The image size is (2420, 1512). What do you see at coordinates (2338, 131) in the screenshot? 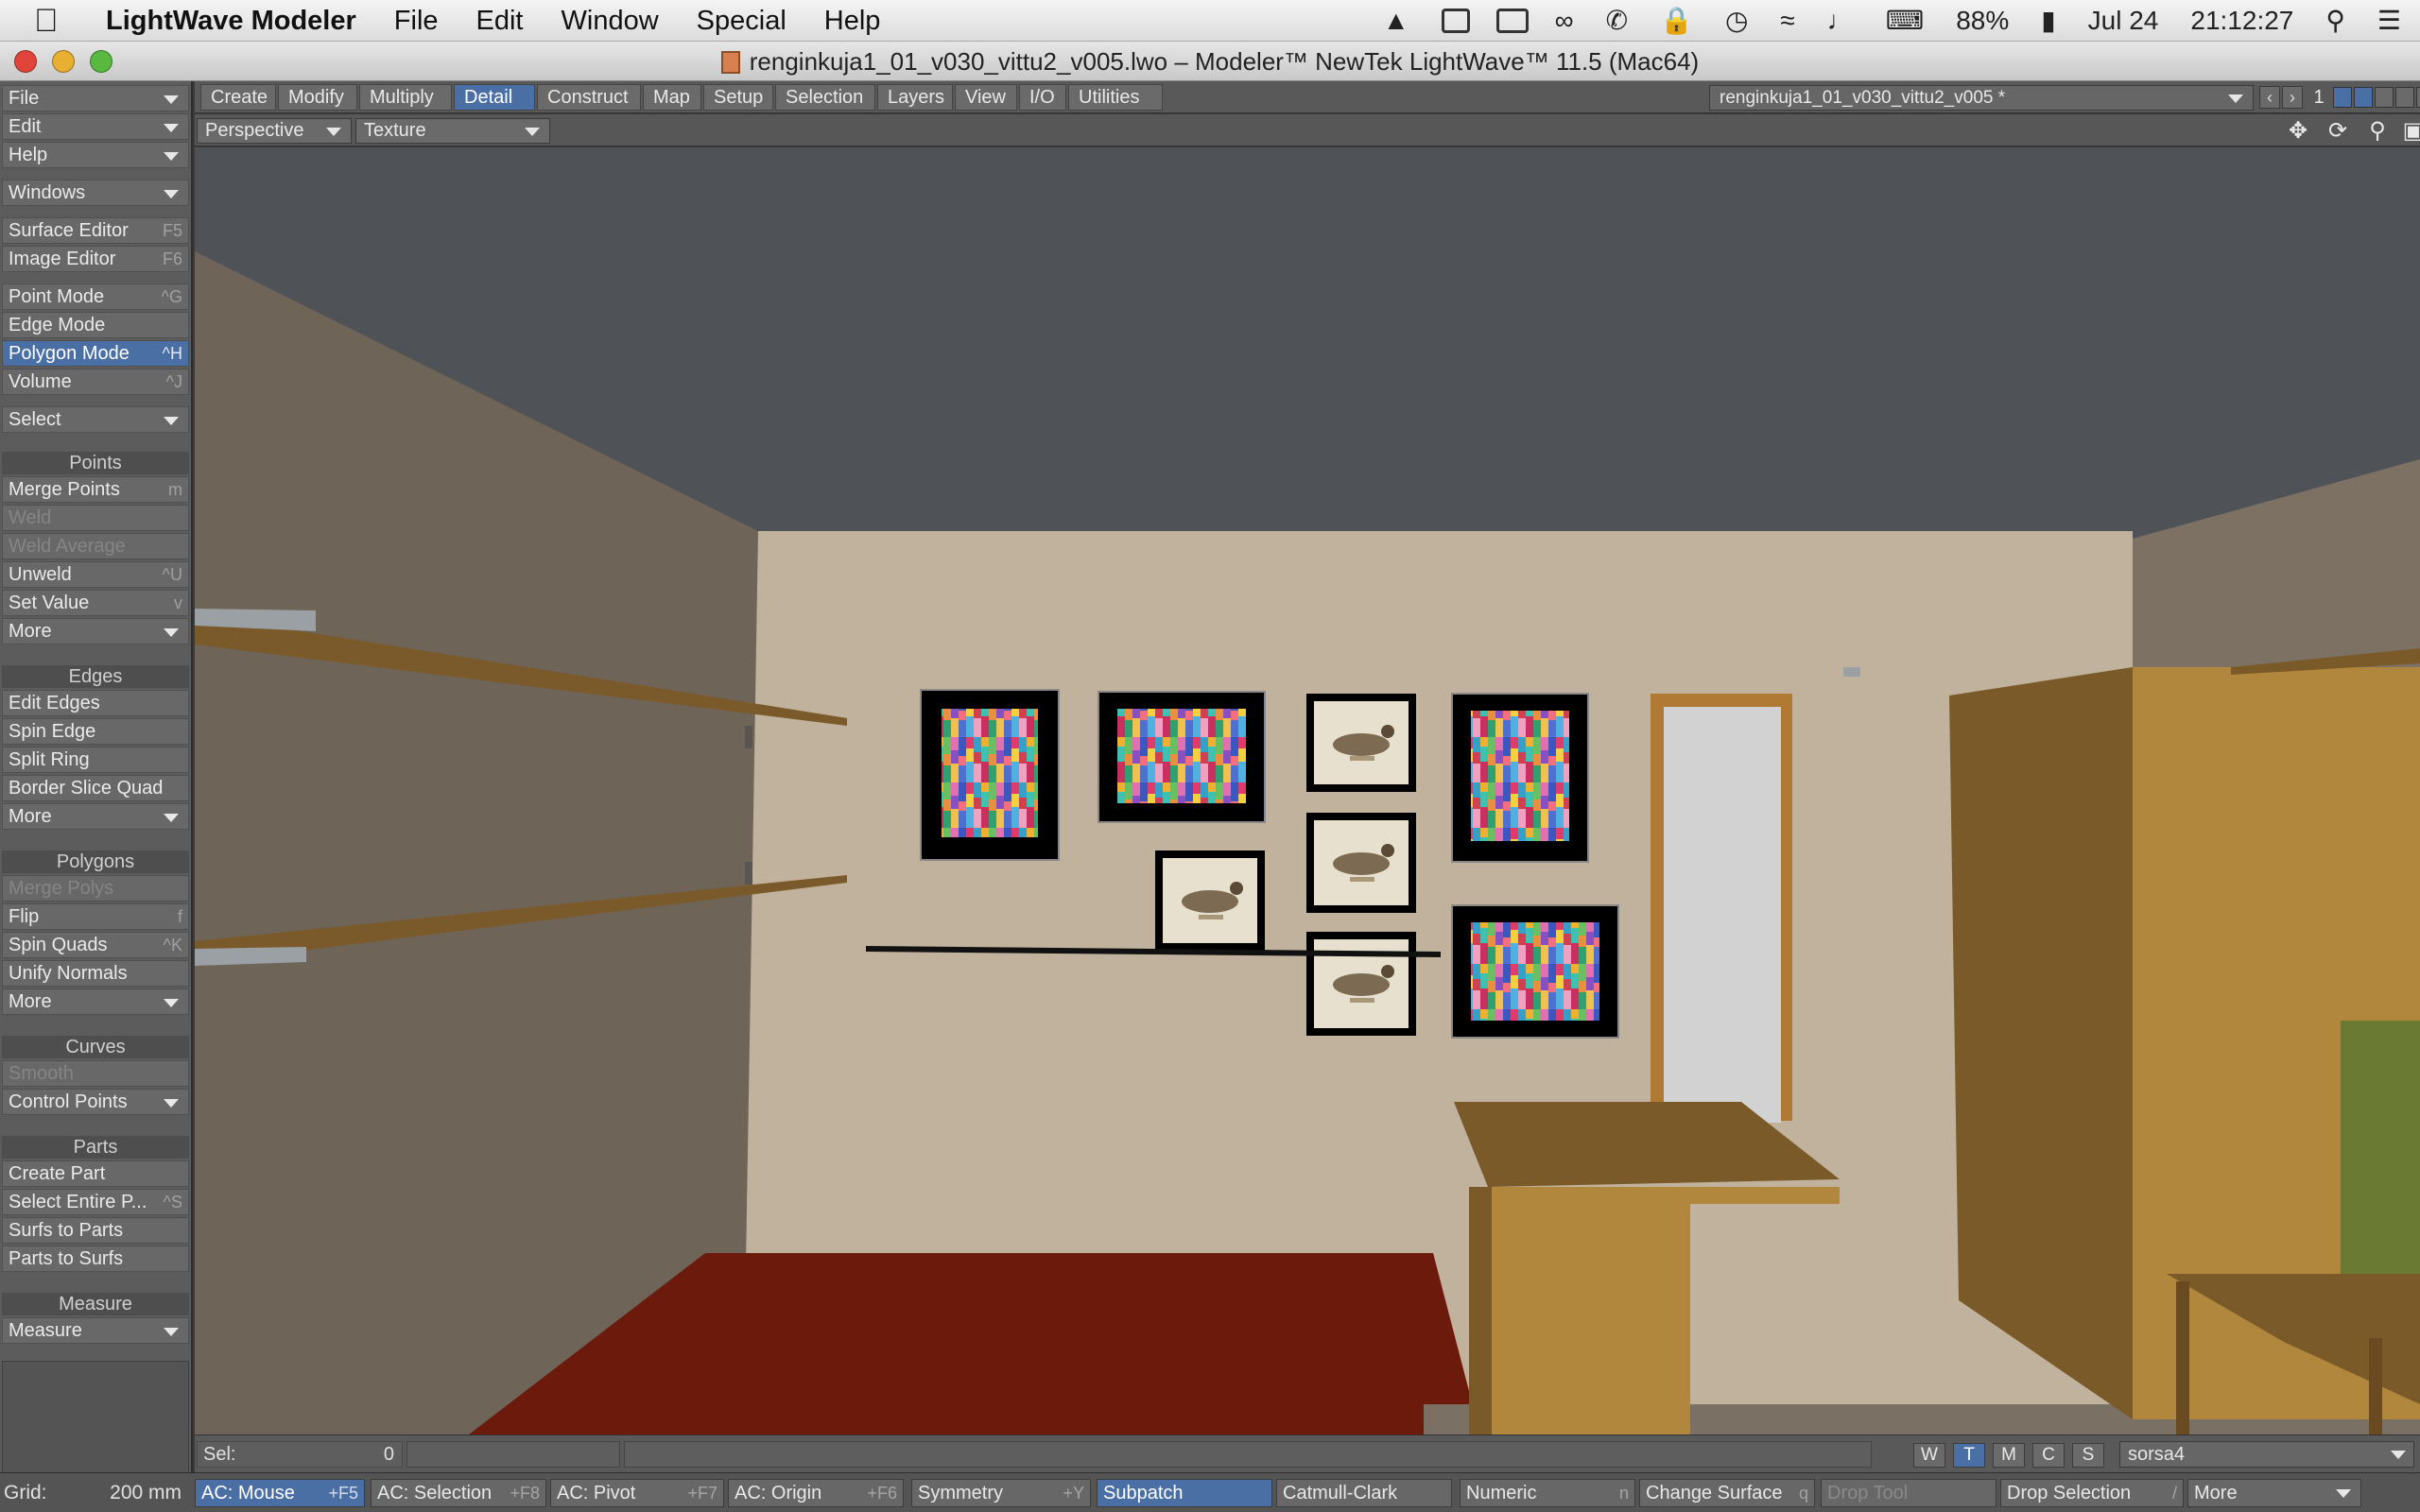
I see `rotate-icon: ⟳` at bounding box center [2338, 131].